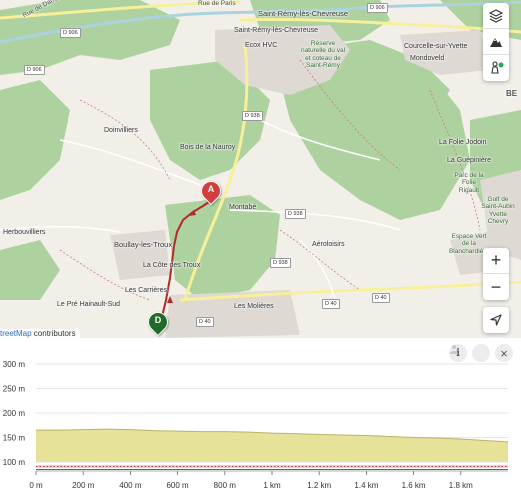  What do you see at coordinates (14, 389) in the screenshot?
I see `y-tick-label: 250 m` at bounding box center [14, 389].